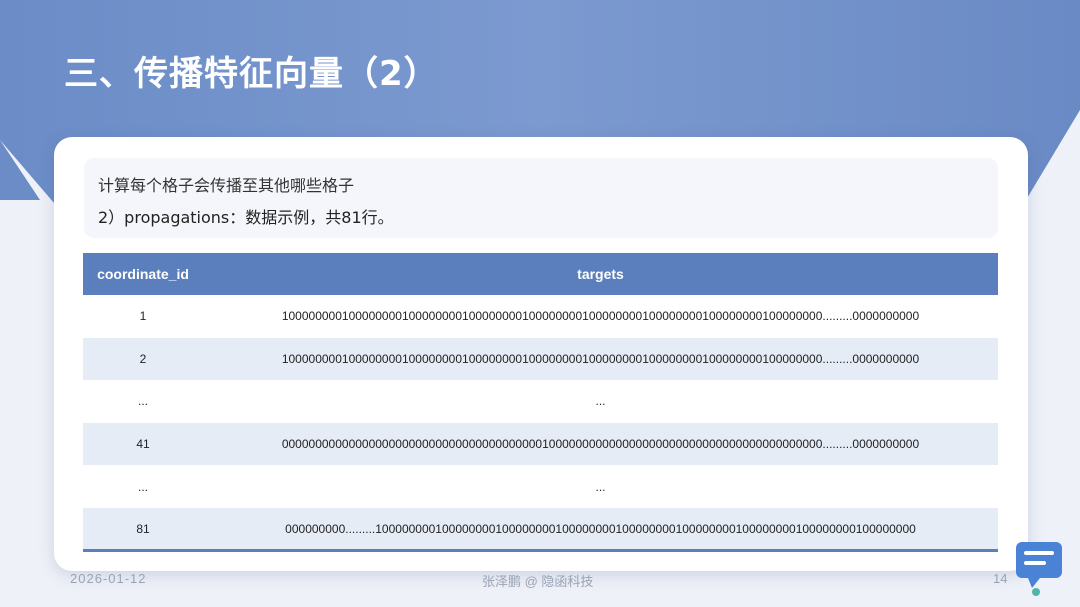 This screenshot has width=1080, height=607. Describe the element at coordinates (1000, 578) in the screenshot. I see `page-number: 14` at that location.